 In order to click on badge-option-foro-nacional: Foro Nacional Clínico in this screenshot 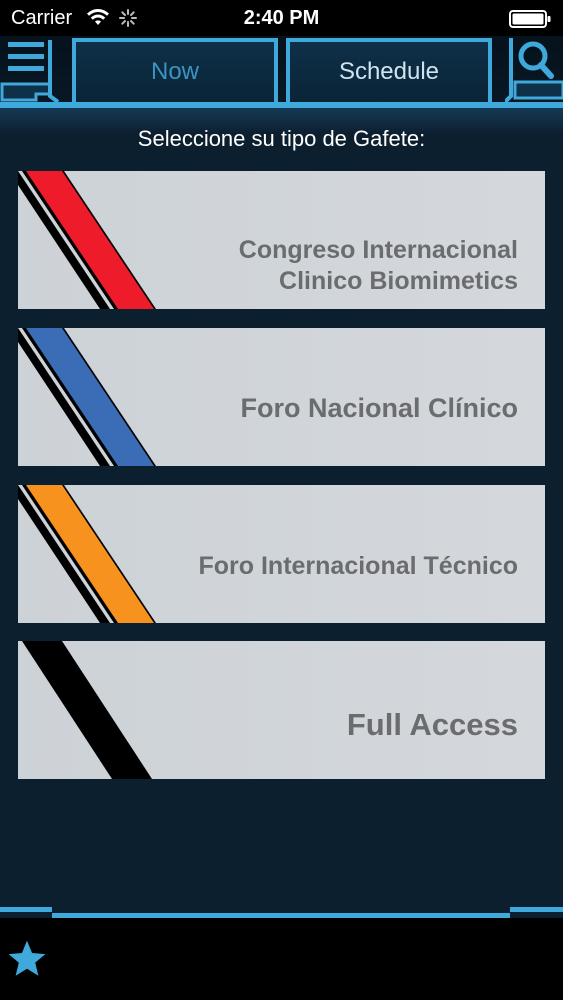, I will do `click(281, 397)`.